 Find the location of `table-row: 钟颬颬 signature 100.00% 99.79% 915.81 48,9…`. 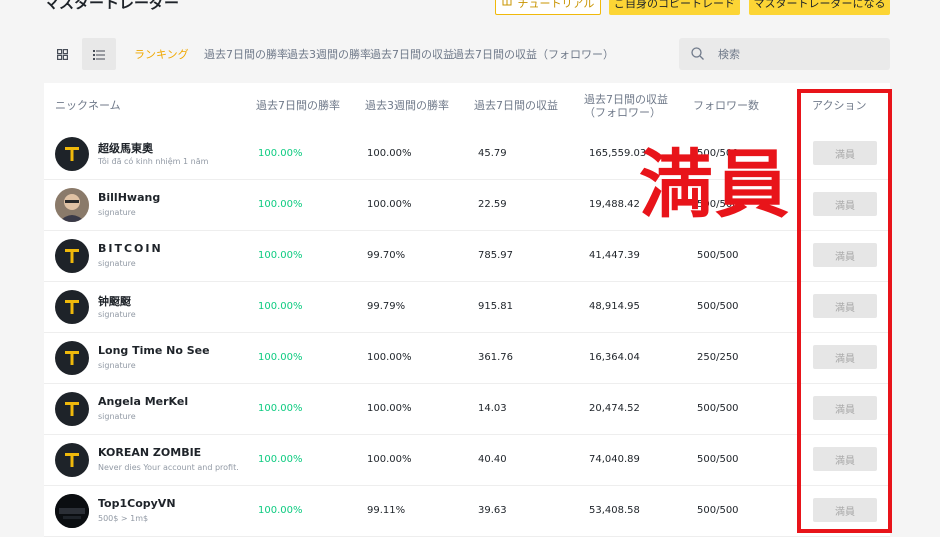

table-row: 钟颬颬 signature 100.00% 99.79% 915.81 48,9… is located at coordinates (467, 307).